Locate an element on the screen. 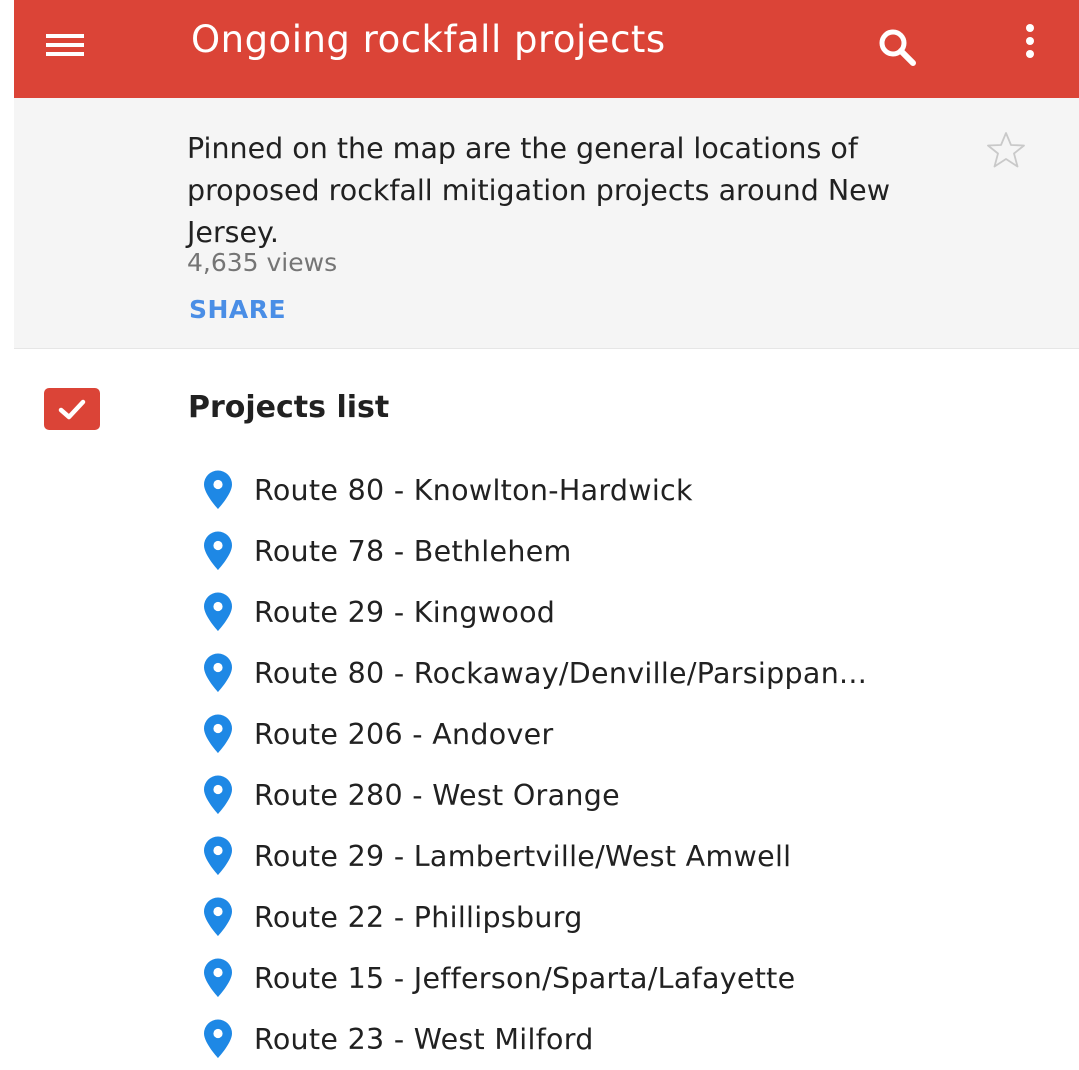  project-label: Route 78 - Bethlehem is located at coordinates (413, 551).